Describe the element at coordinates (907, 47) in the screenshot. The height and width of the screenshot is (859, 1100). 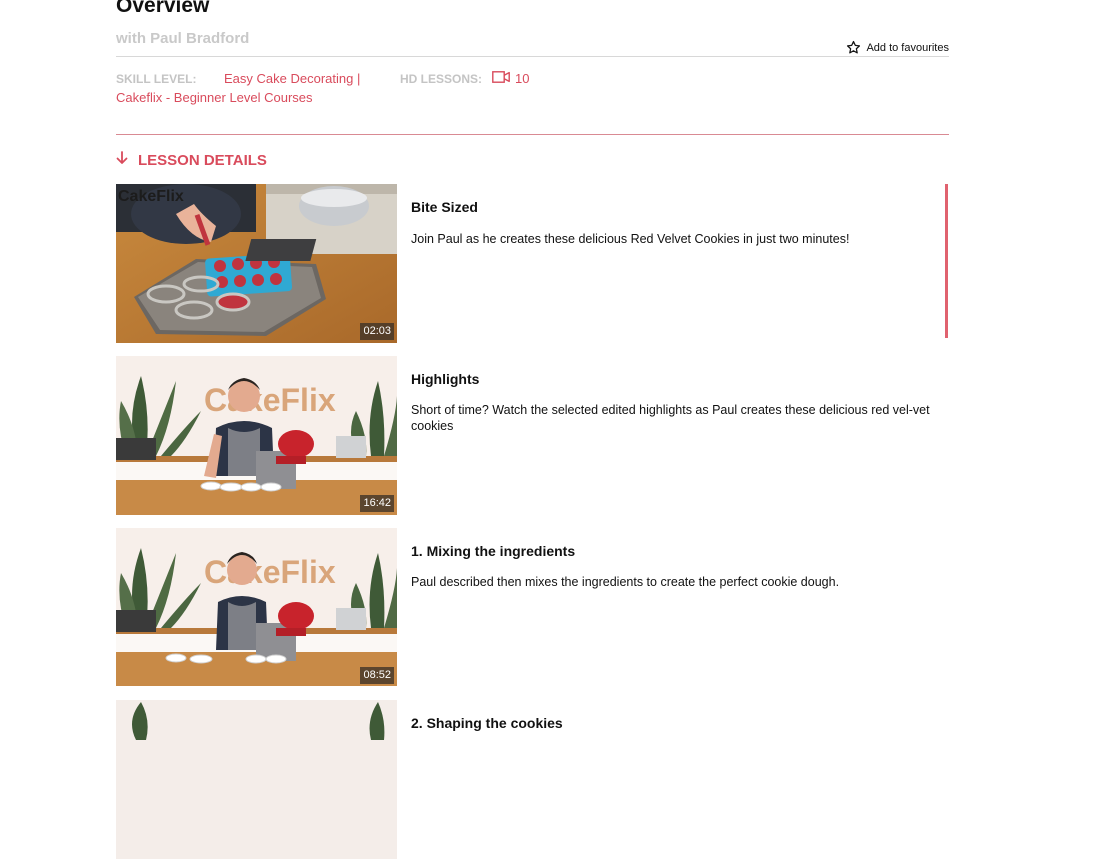
I see `add-to-favourites-label: Add to favourites` at that location.